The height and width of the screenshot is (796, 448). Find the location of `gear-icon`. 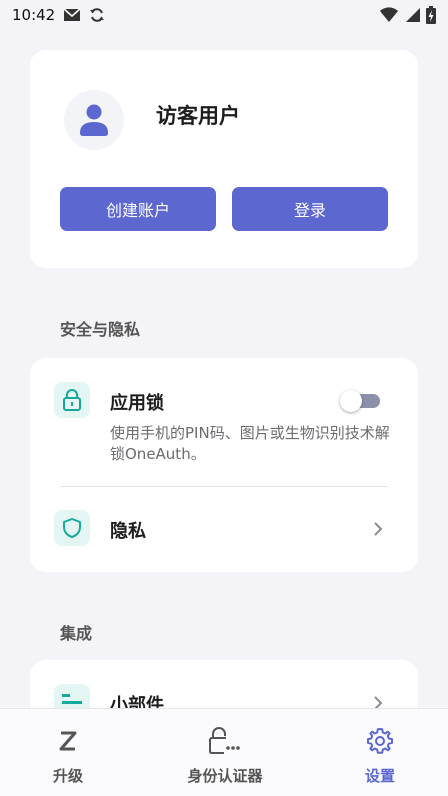

gear-icon is located at coordinates (380, 741).